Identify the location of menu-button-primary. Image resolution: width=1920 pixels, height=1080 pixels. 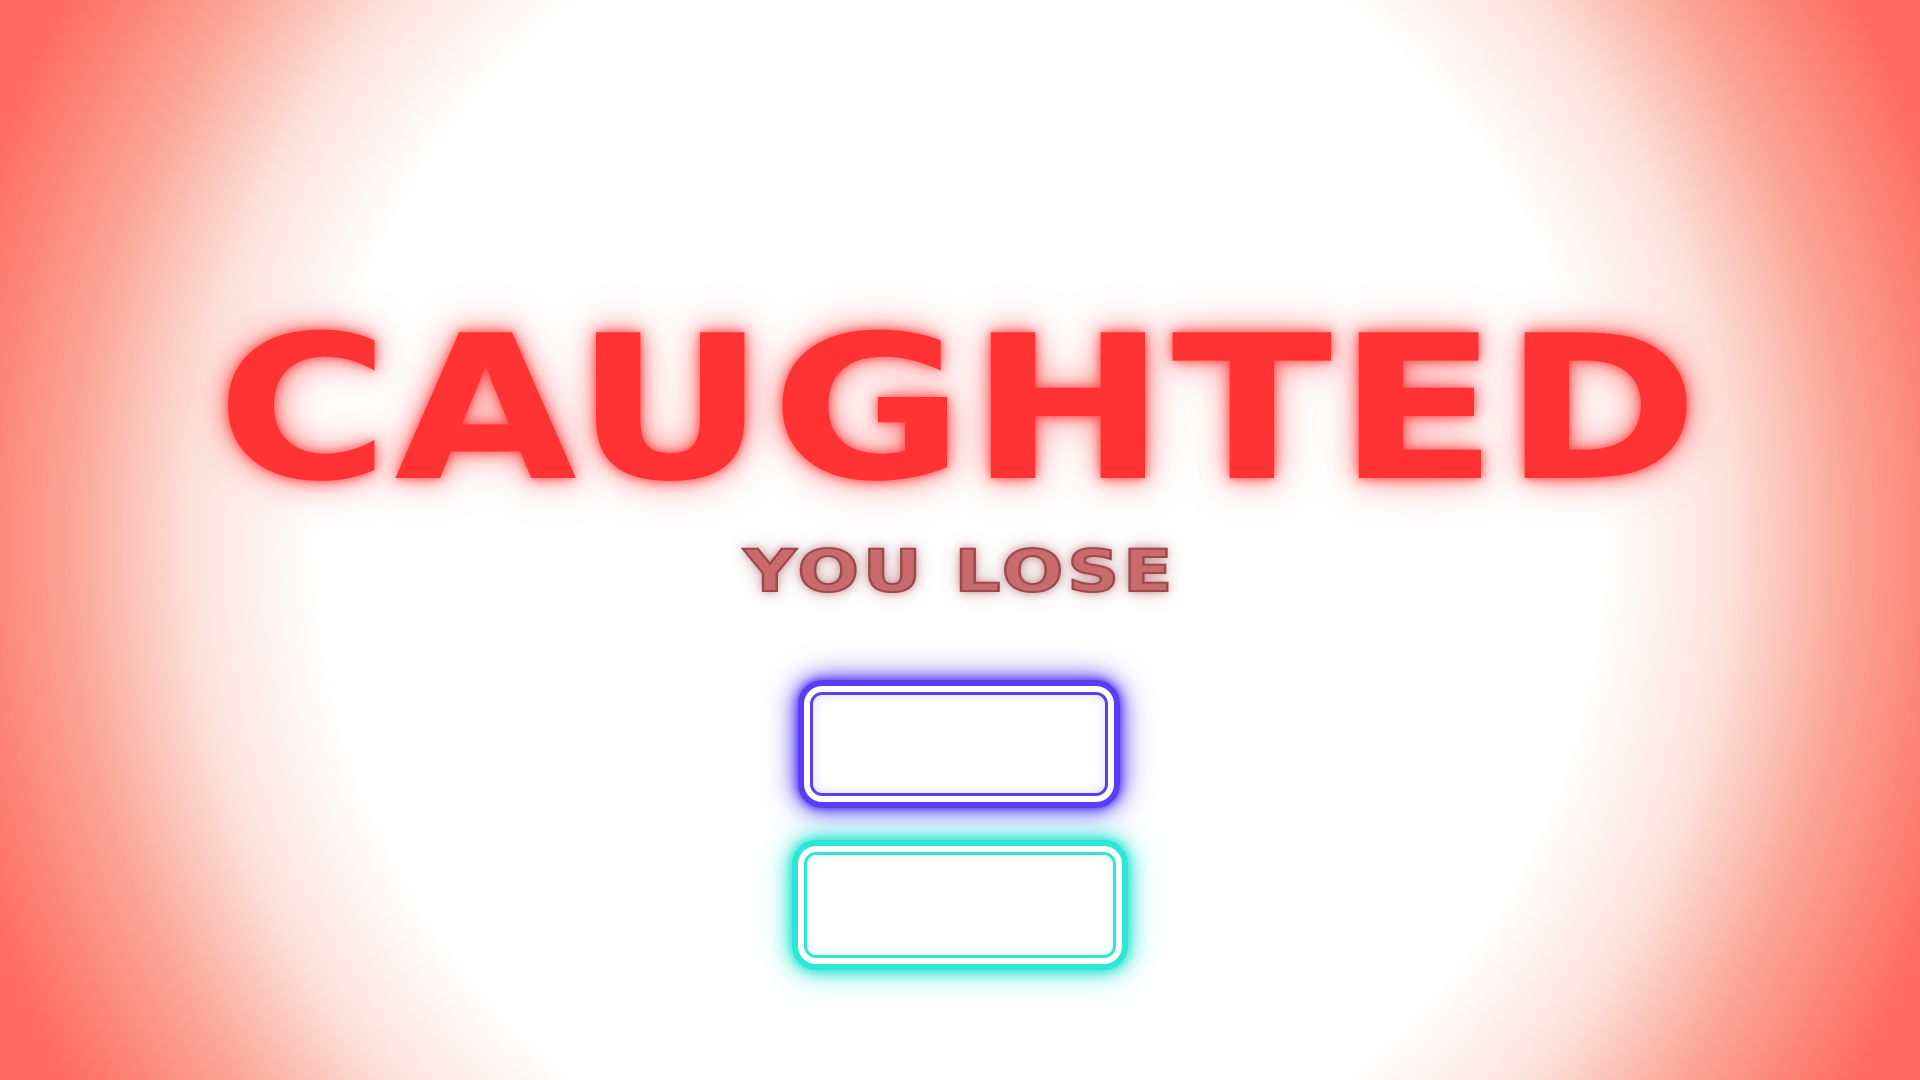
(959, 744).